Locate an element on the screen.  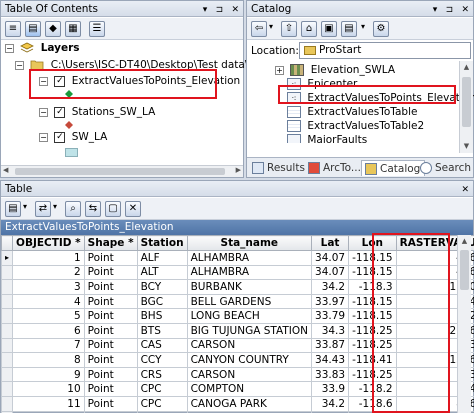
catalog-item-major-faults: MajorFaults is located at coordinates (327, 138).